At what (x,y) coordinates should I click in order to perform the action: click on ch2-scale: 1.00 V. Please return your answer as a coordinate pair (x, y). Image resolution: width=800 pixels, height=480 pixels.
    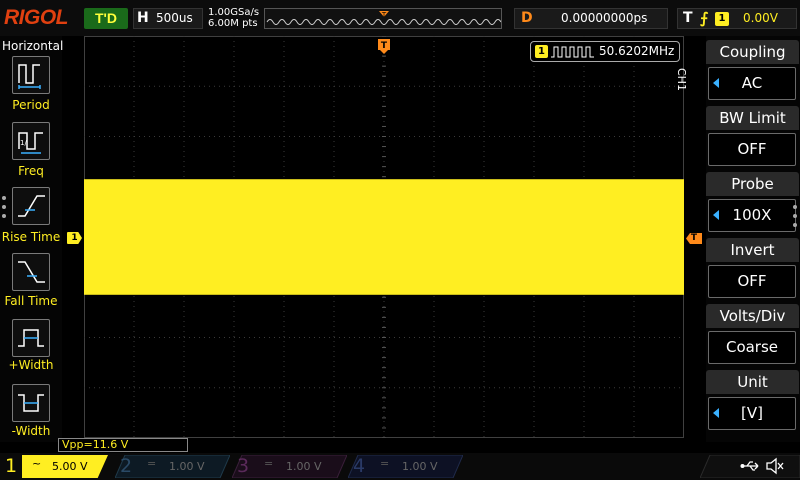
    Looking at the image, I should click on (187, 466).